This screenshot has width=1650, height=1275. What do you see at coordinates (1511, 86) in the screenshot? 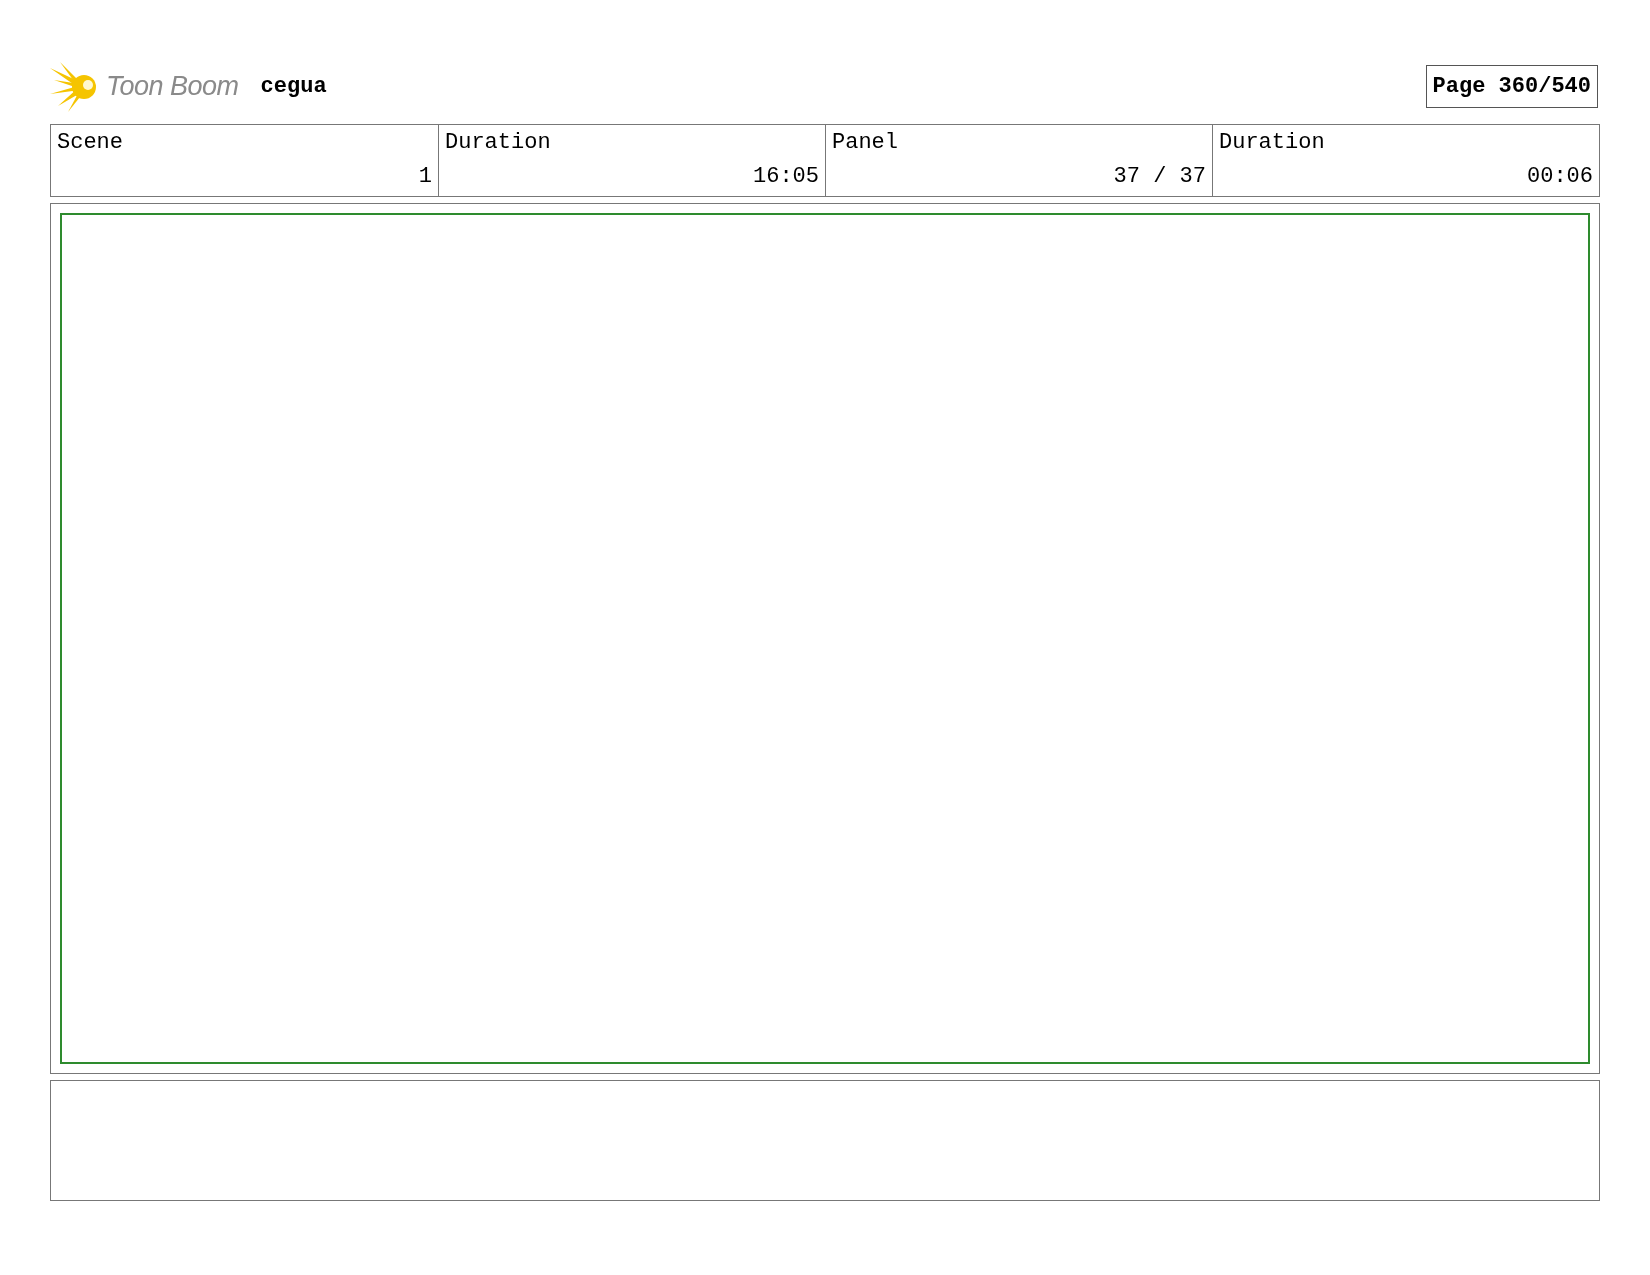
I see `page-number: Page 360/540` at bounding box center [1511, 86].